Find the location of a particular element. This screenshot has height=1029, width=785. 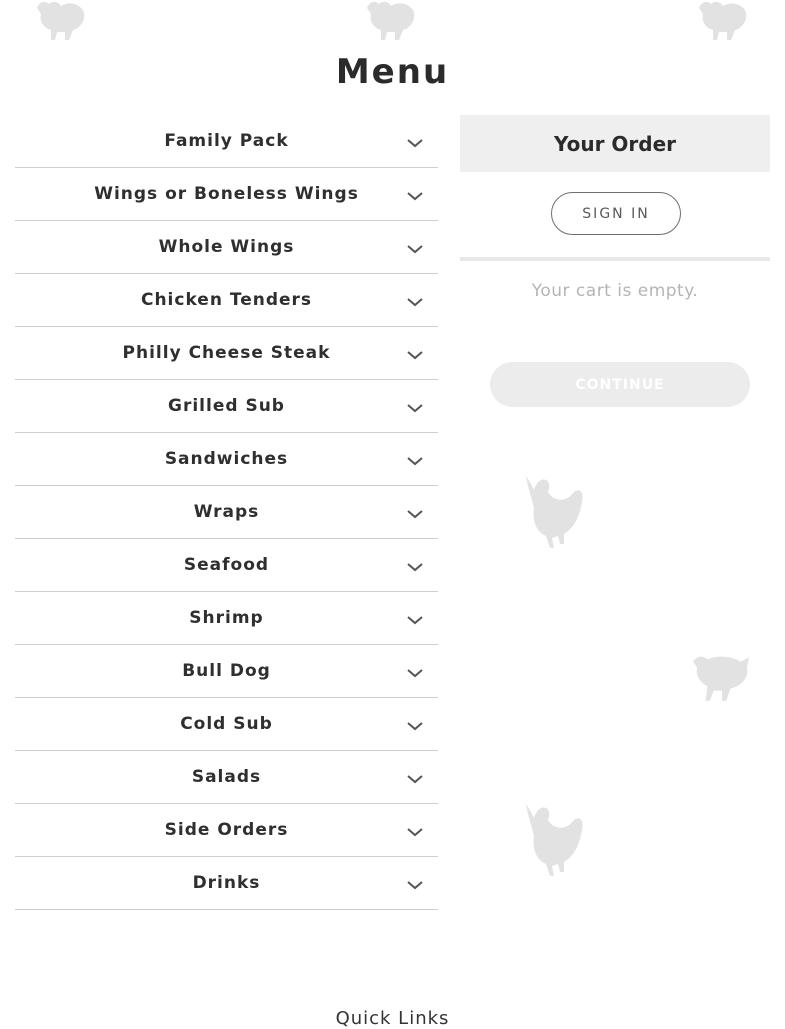

page-title: Menu is located at coordinates (392, 72).